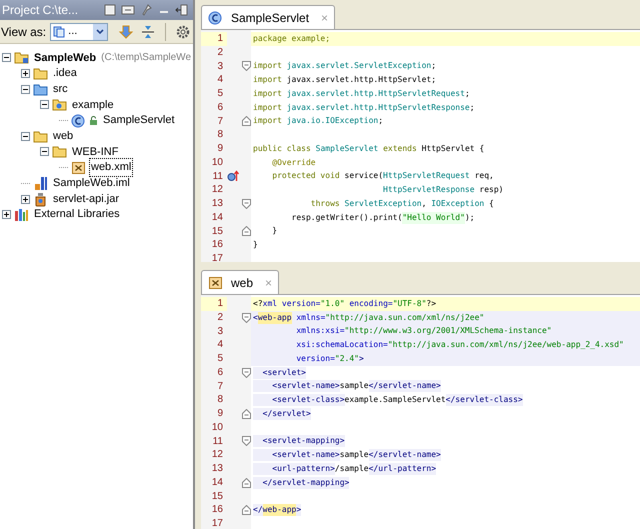  I want to click on lock-icon, so click(93, 121).